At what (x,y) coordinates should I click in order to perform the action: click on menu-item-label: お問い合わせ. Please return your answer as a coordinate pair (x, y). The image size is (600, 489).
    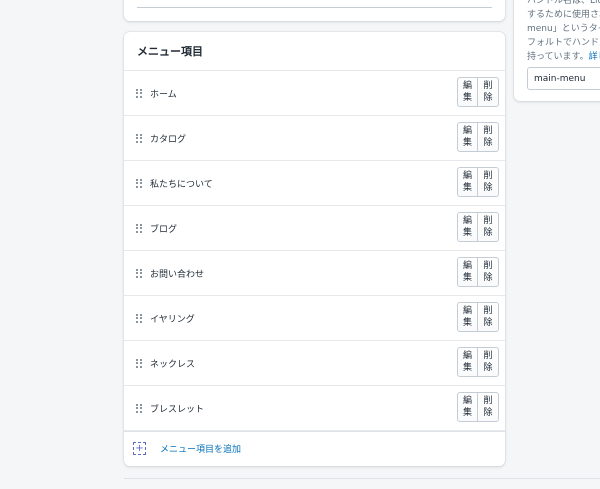
    Looking at the image, I should click on (177, 274).